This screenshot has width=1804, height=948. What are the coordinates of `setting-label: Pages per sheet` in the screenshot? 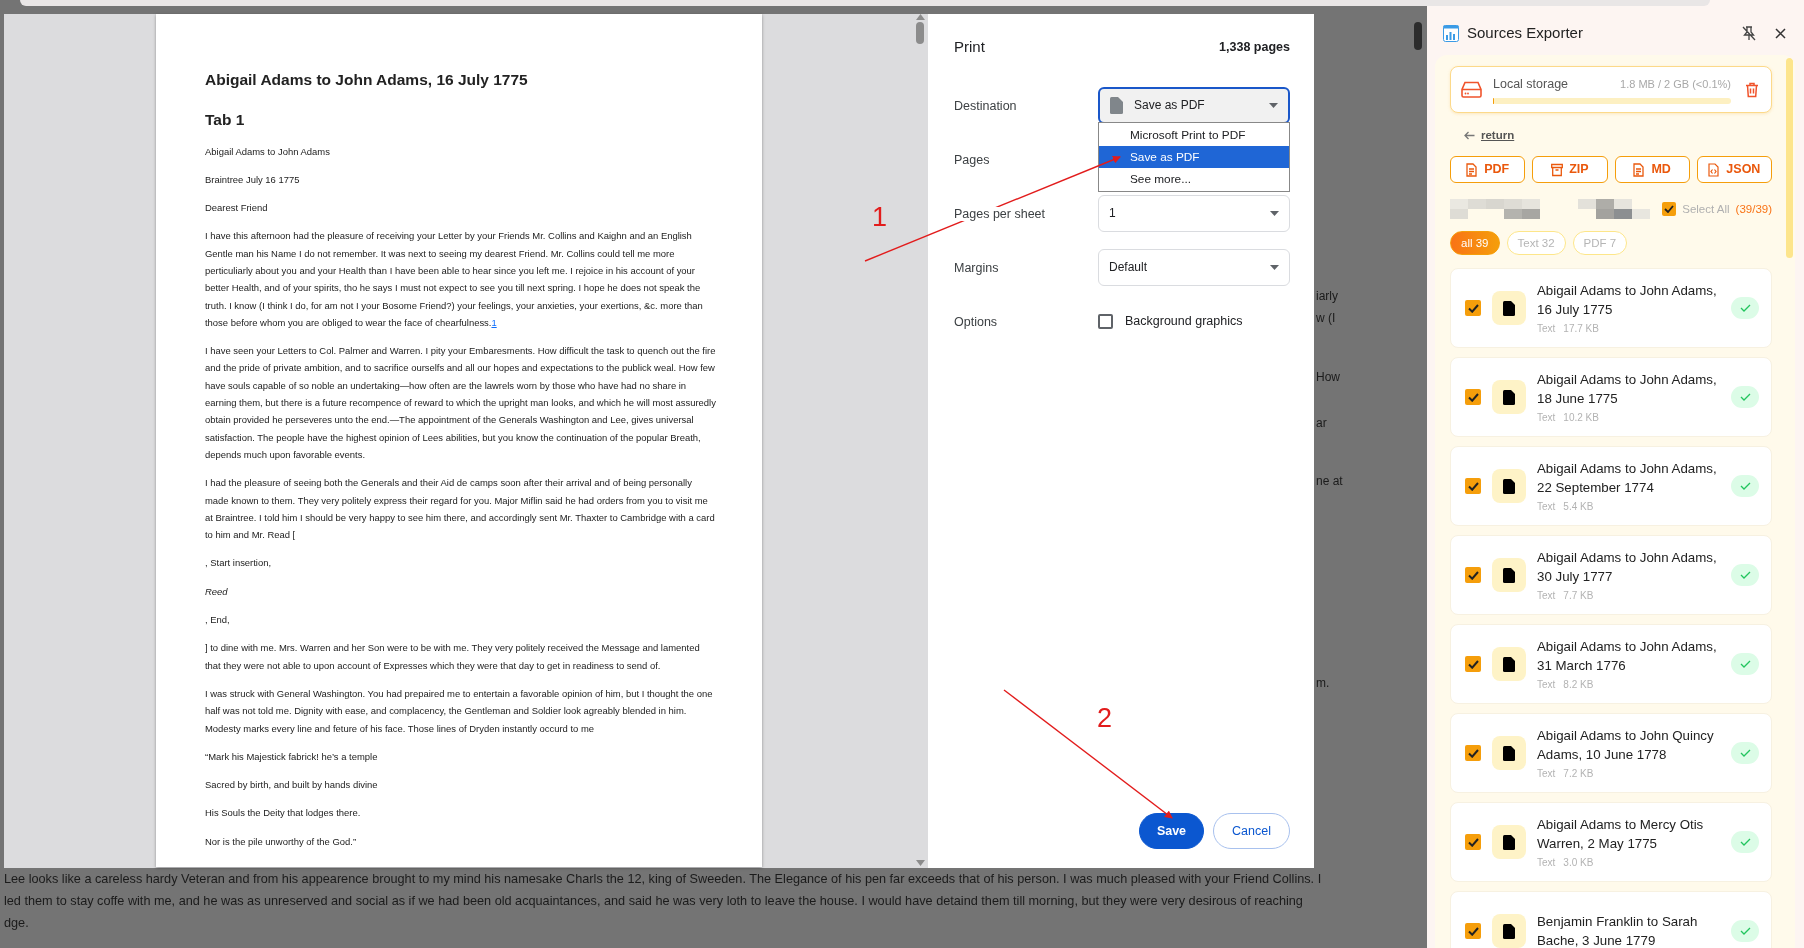 It's located at (1000, 214).